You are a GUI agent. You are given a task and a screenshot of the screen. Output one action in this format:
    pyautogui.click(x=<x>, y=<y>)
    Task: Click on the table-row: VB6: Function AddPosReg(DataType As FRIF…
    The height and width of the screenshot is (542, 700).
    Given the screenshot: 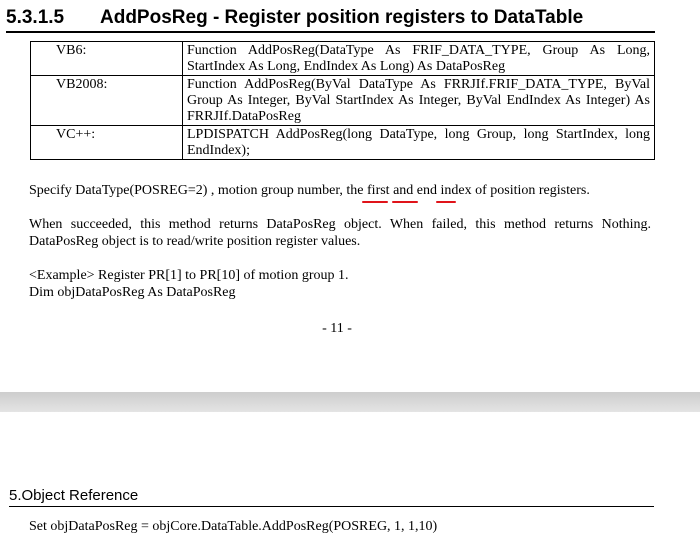 What is the action you would take?
    pyautogui.click(x=342, y=58)
    